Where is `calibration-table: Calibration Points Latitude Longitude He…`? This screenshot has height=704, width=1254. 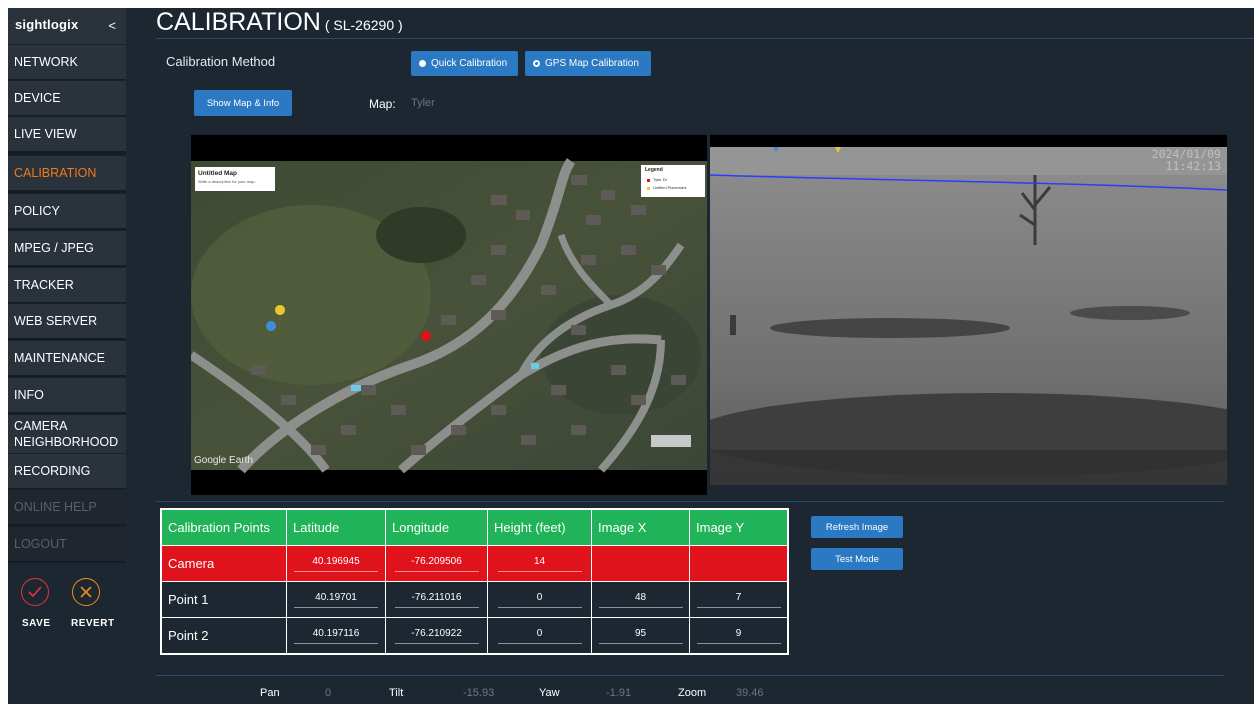 calibration-table: Calibration Points Latitude Longitude He… is located at coordinates (474, 581).